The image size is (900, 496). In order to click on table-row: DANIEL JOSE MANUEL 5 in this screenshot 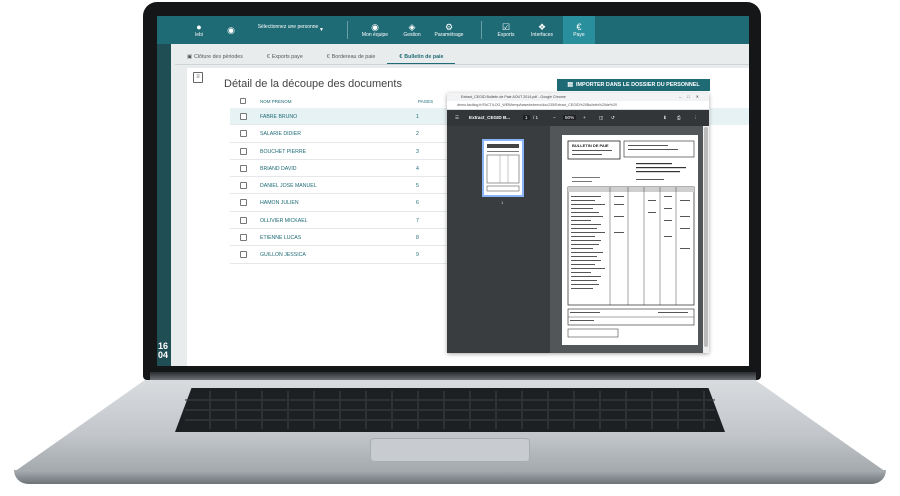, I will do `click(341, 186)`.